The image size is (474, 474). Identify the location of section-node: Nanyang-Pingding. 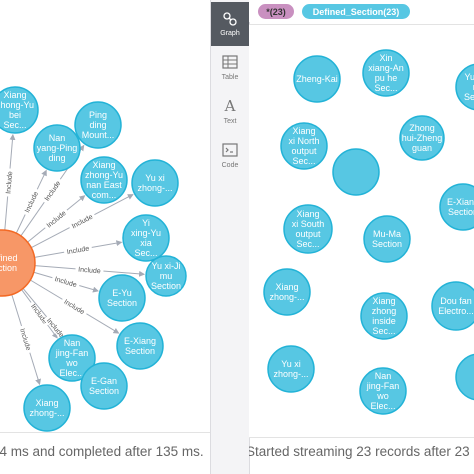
(57, 148).